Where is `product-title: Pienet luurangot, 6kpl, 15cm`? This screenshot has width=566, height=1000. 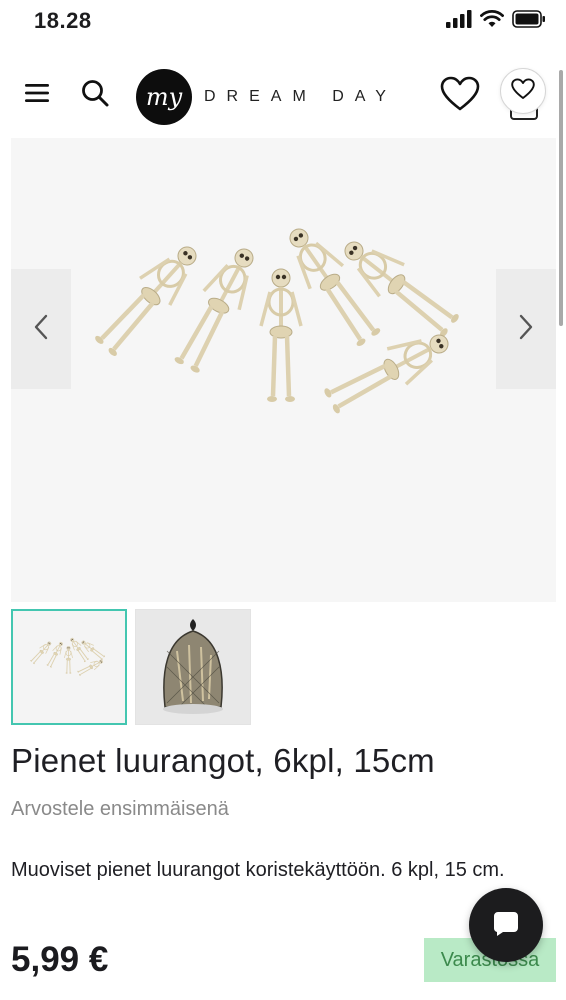
product-title: Pienet luurangot, 6kpl, 15cm is located at coordinates (223, 760).